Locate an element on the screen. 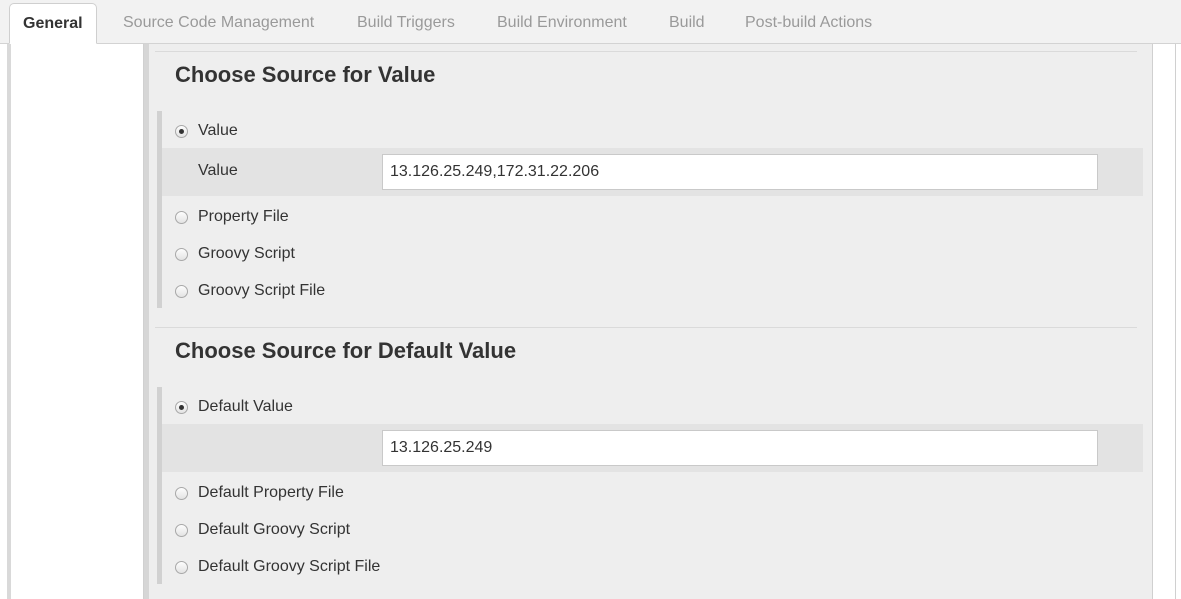 The image size is (1181, 599). radio-option-default-groovy-script: Default Groovy Script is located at coordinates (262, 530).